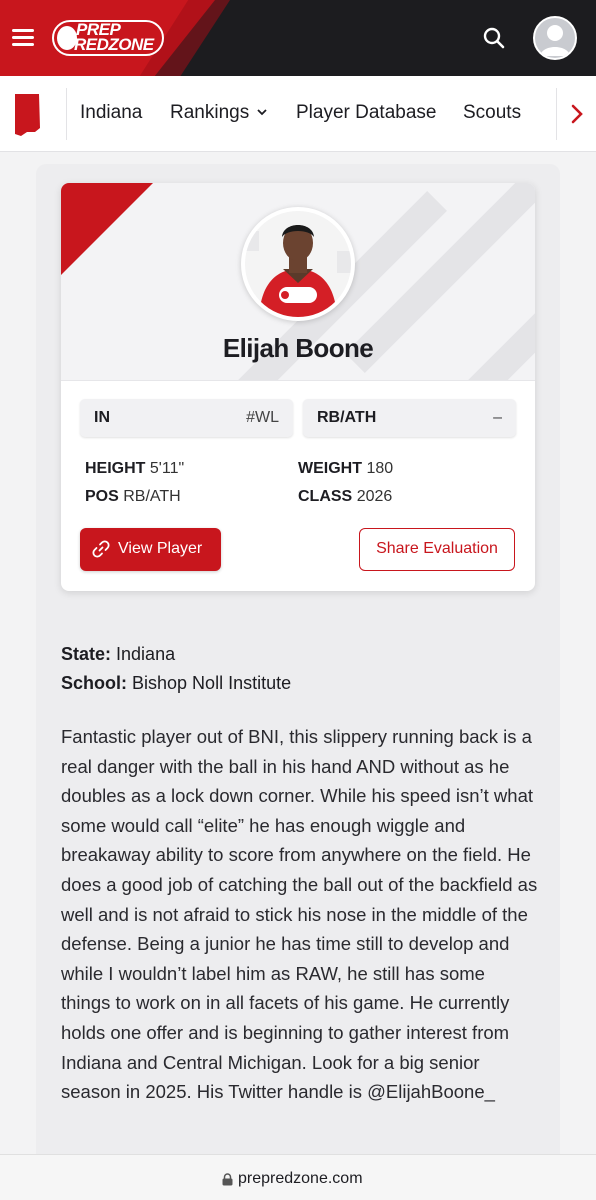  I want to click on nav-item-rankings-label: Rankings, so click(210, 112).